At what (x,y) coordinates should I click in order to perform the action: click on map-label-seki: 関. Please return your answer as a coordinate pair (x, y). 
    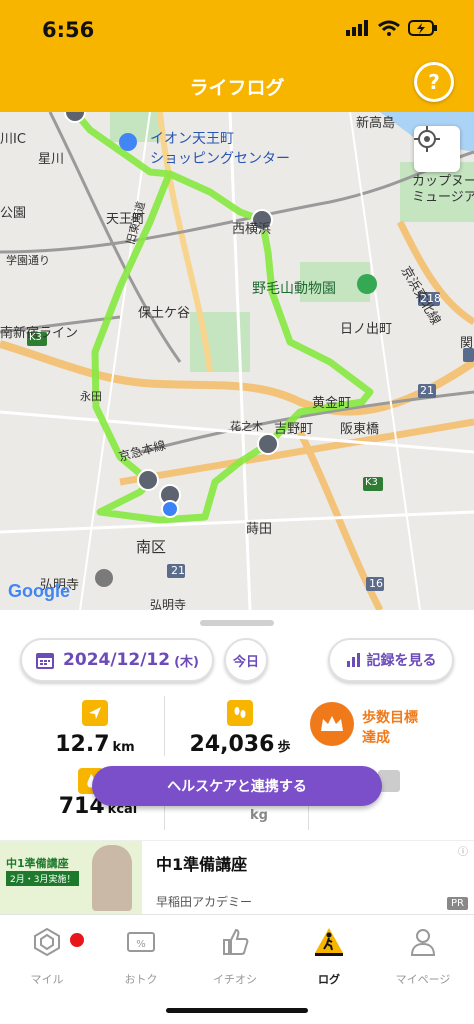
    Looking at the image, I should click on (467, 343).